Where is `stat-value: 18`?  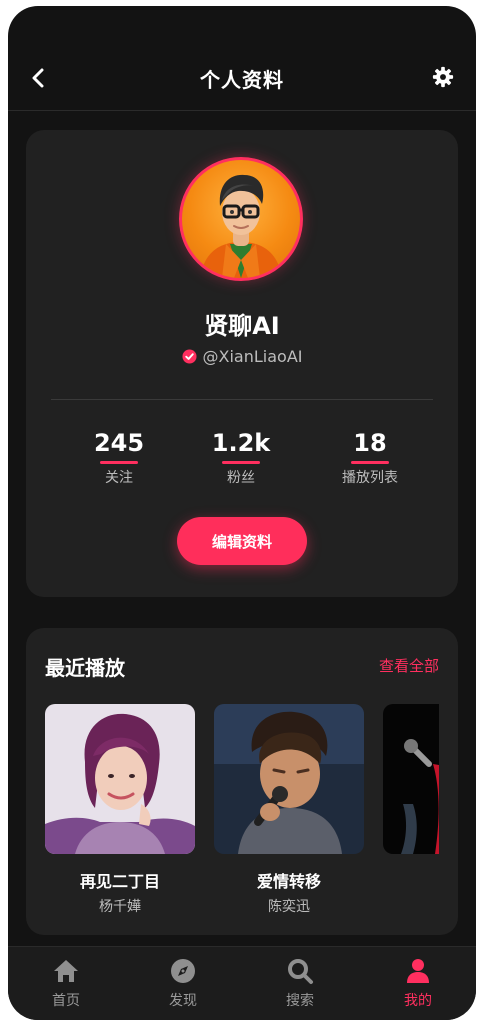 stat-value: 18 is located at coordinates (370, 443).